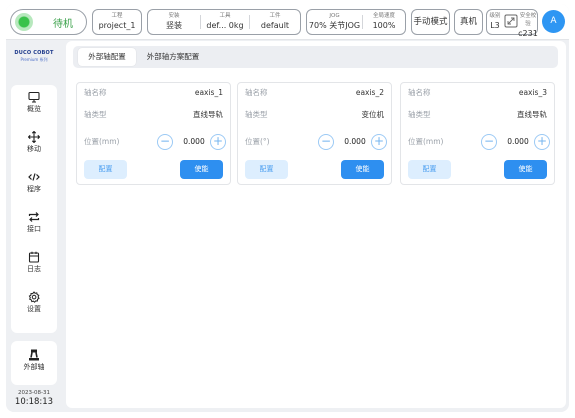 Image resolution: width=575 pixels, height=418 pixels. What do you see at coordinates (373, 114) in the screenshot?
I see `axis-type-value: 变位机` at bounding box center [373, 114].